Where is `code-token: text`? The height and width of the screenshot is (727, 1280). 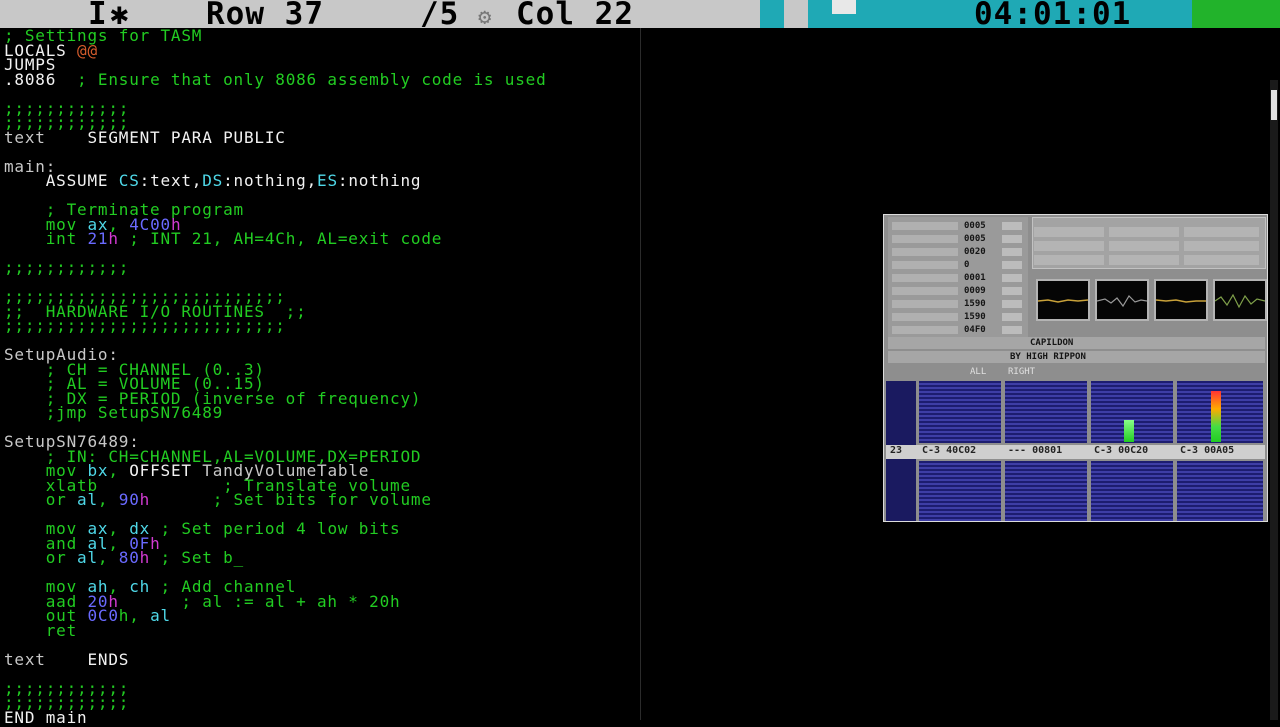
code-token: text is located at coordinates (25, 137).